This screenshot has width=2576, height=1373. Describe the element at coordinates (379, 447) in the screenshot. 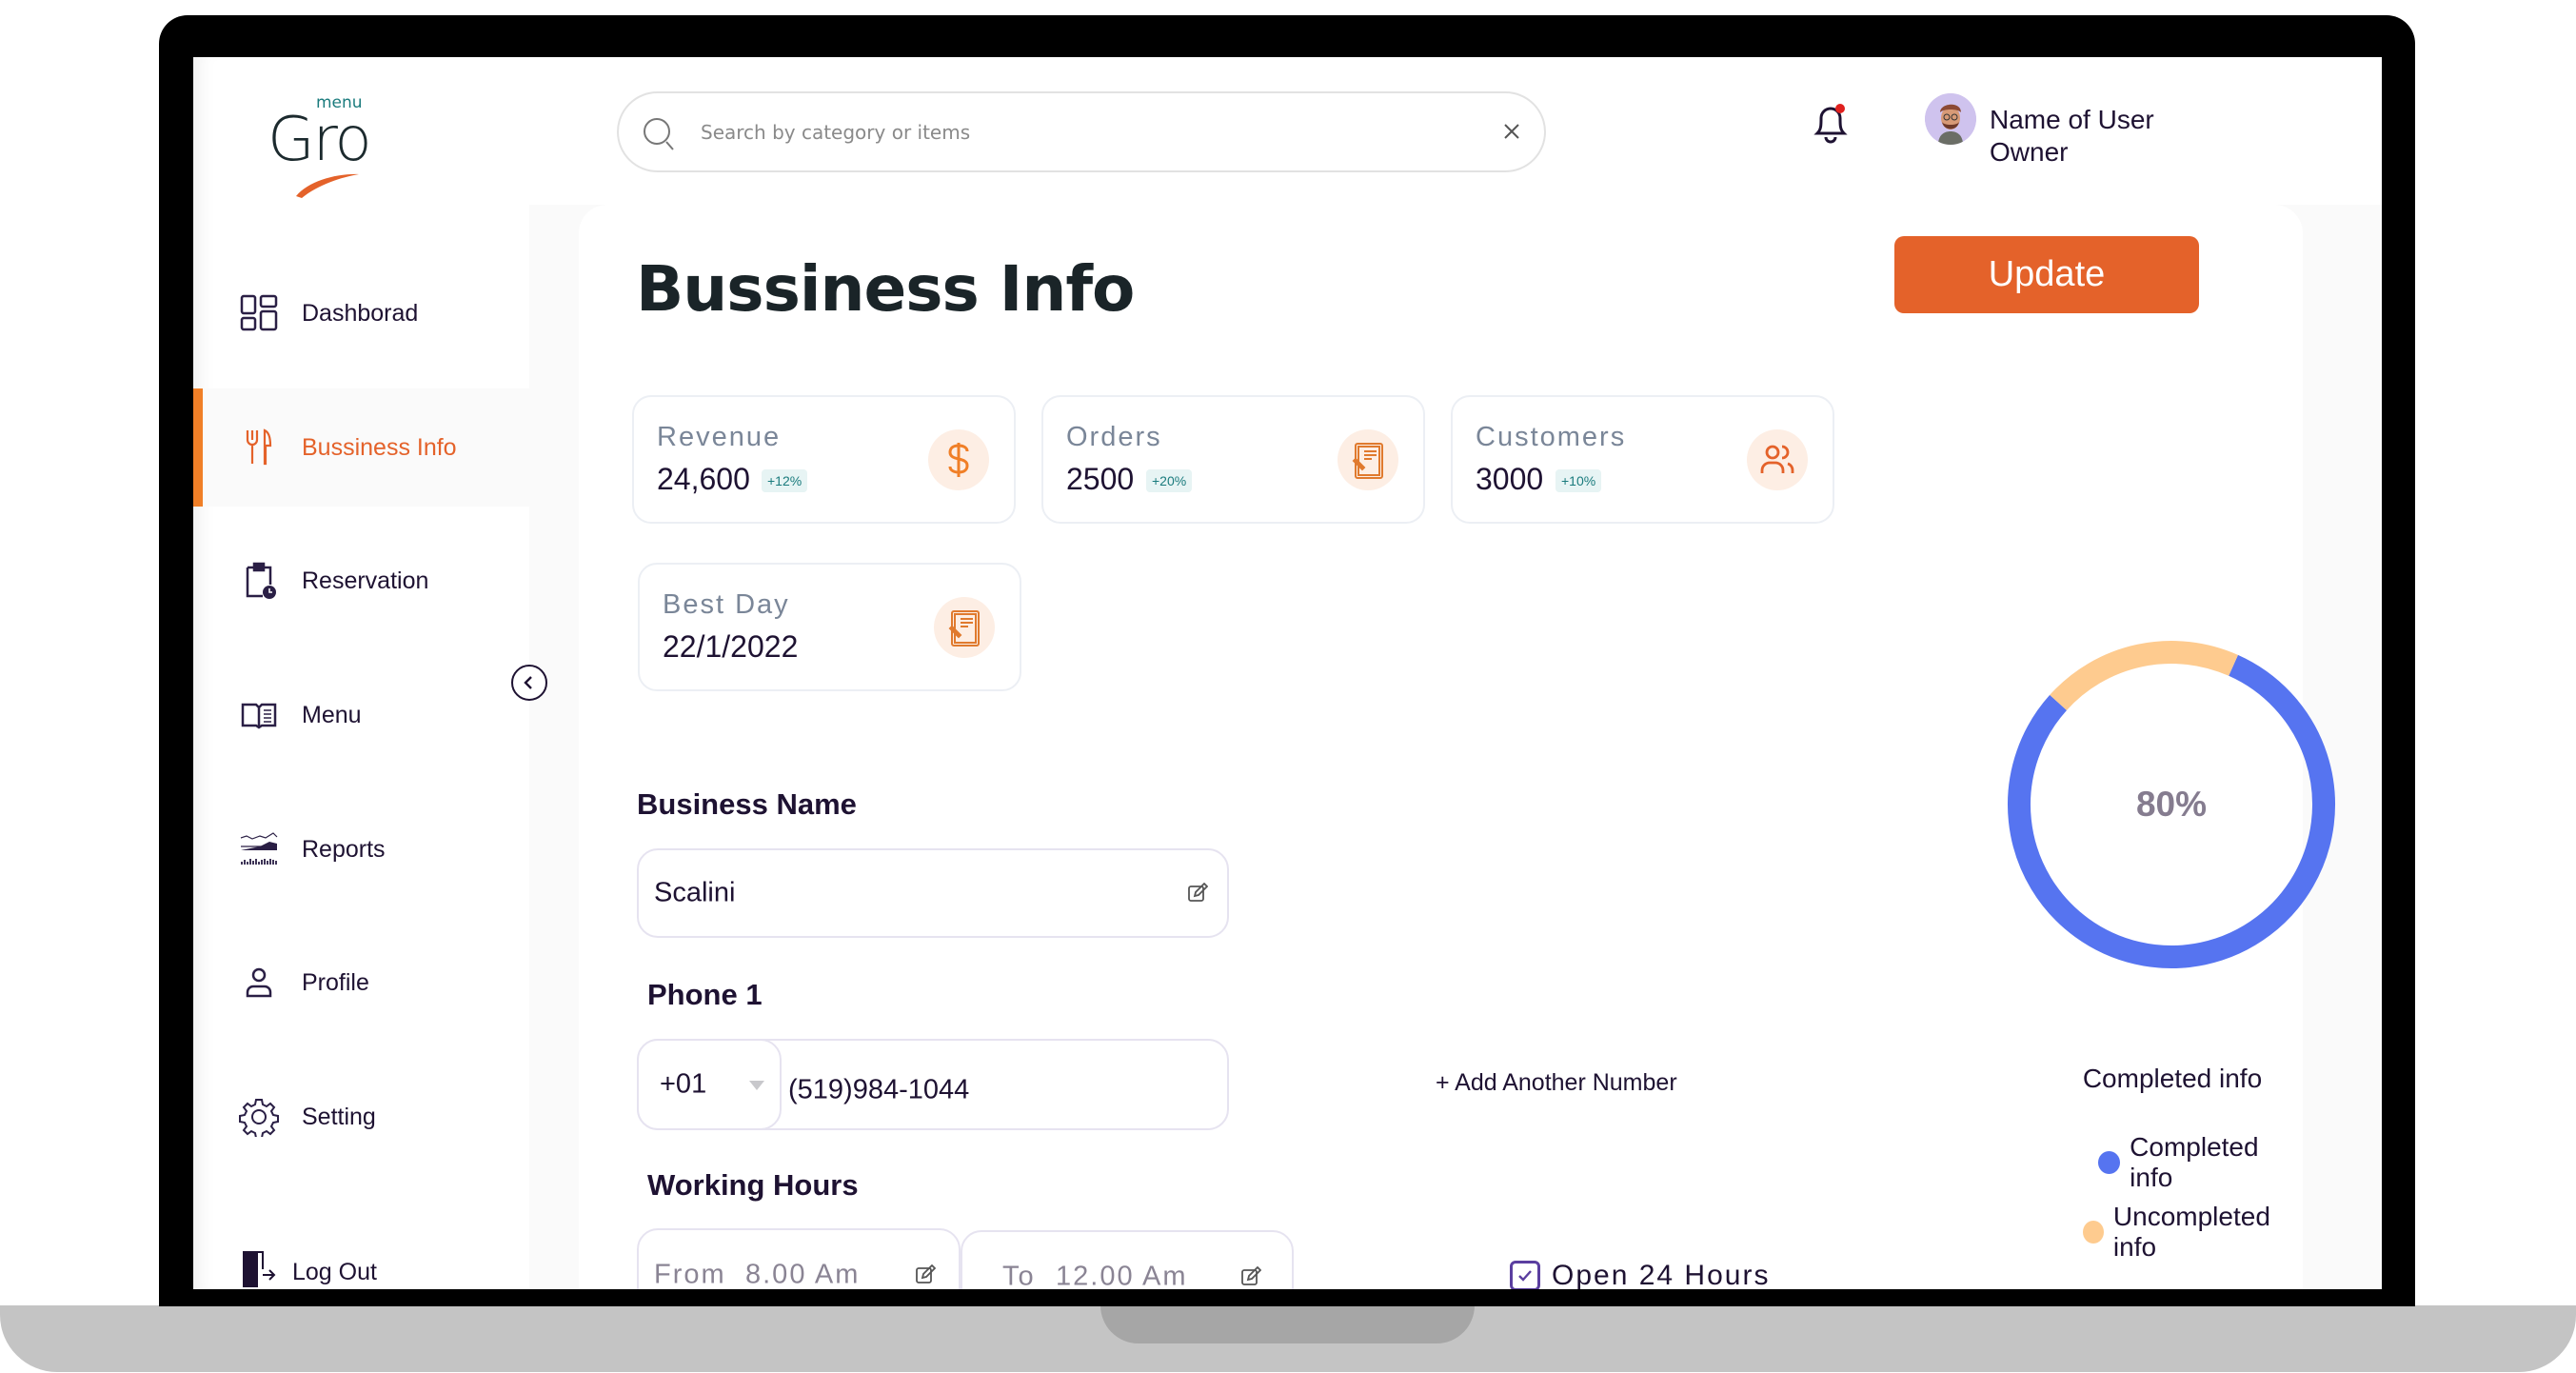

I see `sidebar-item-label: Bussiness Info` at that location.